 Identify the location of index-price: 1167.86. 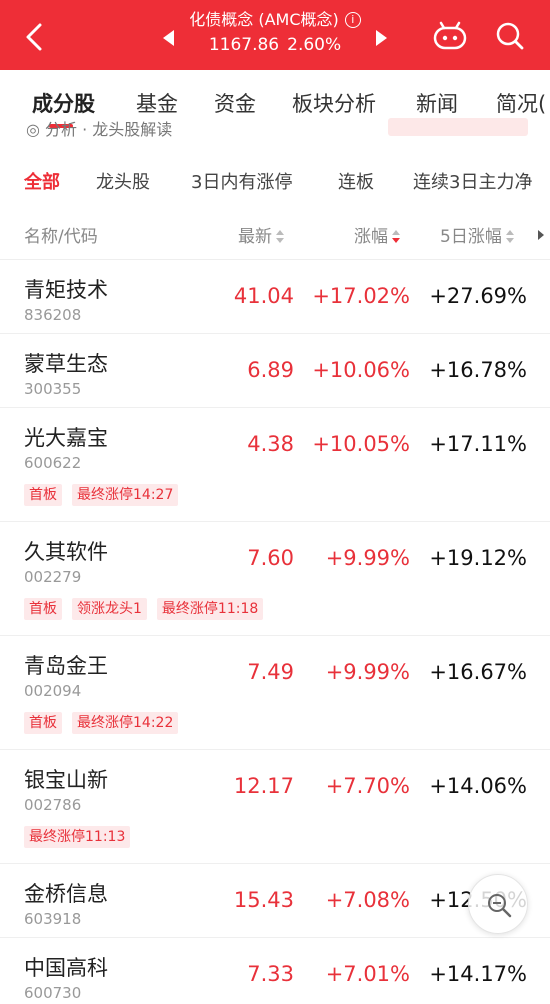
(244, 45).